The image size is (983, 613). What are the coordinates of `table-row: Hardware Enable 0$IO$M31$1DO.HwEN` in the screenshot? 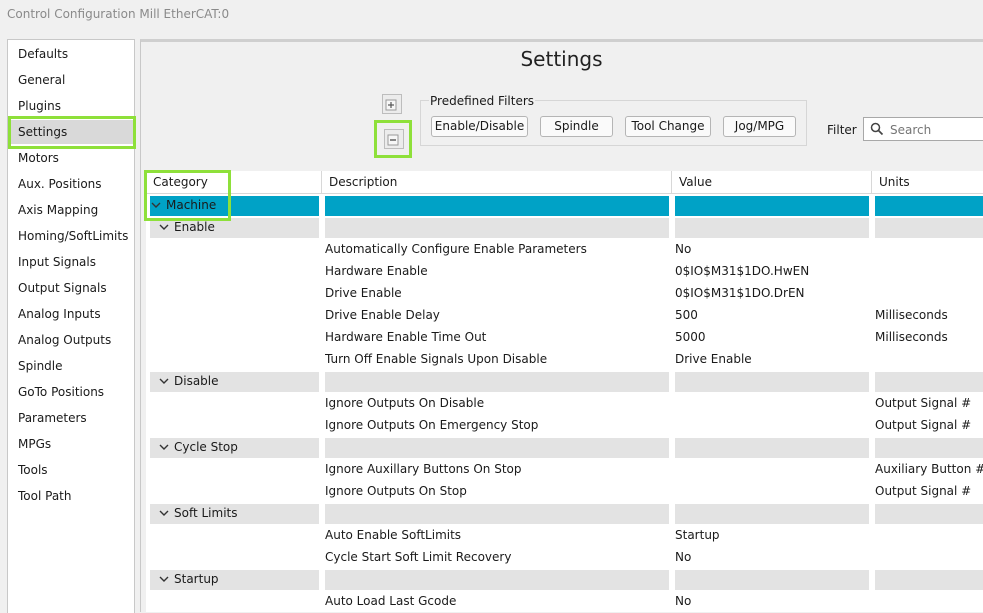 It's located at (564, 271).